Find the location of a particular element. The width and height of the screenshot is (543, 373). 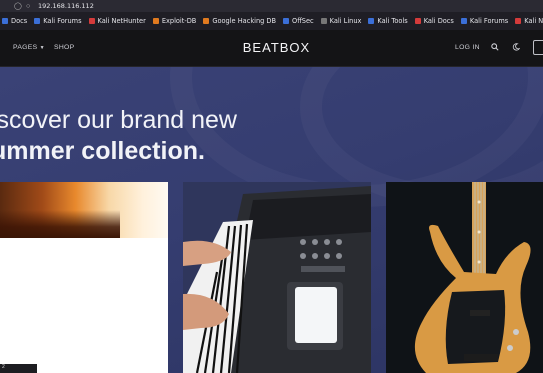

product-card-bass-guitar is located at coordinates (464, 277).